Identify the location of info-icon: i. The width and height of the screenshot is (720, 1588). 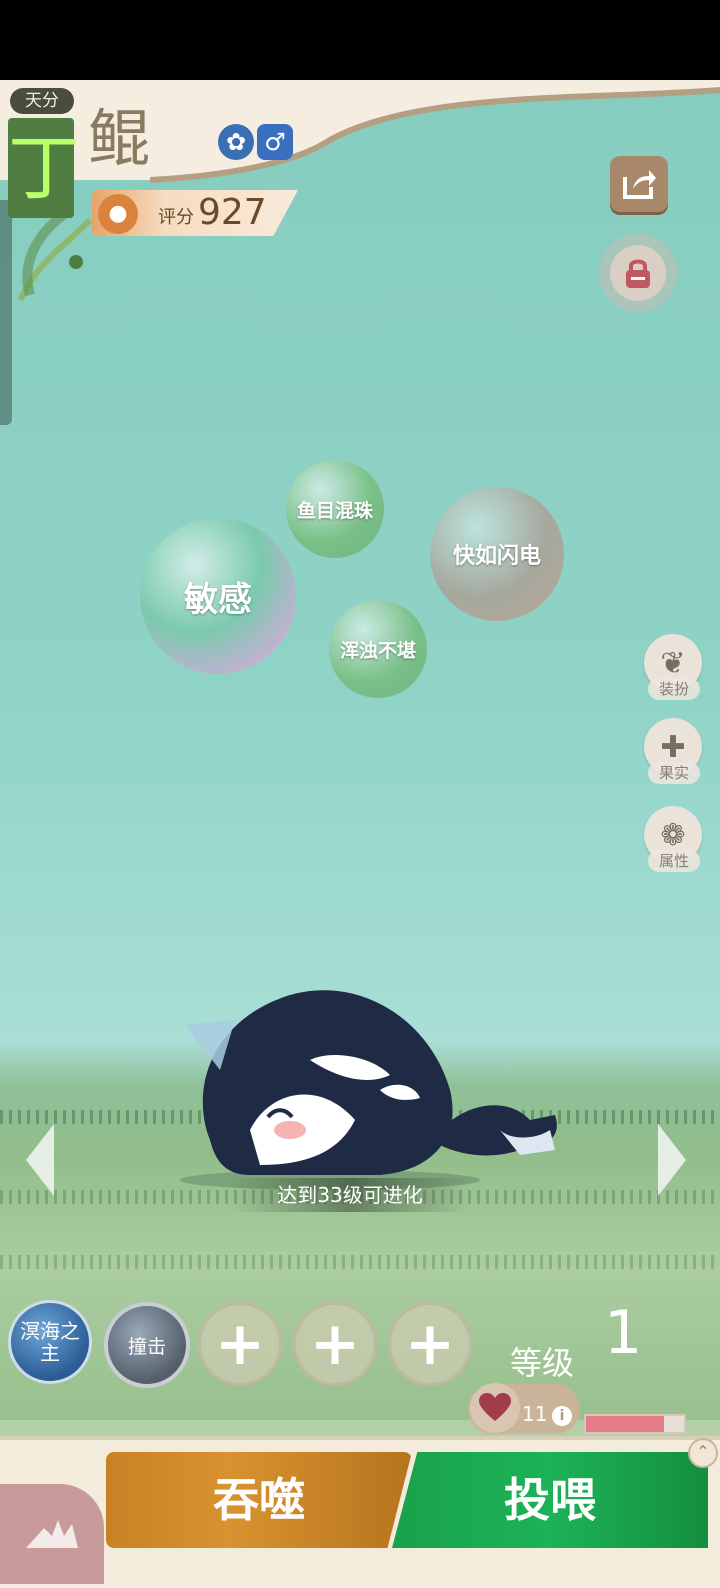
(562, 1416).